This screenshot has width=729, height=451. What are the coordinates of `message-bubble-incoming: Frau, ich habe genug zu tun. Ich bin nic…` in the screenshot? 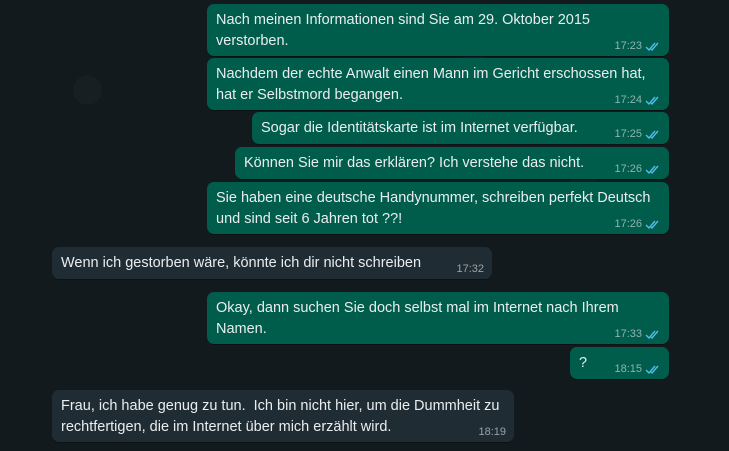 It's located at (283, 416).